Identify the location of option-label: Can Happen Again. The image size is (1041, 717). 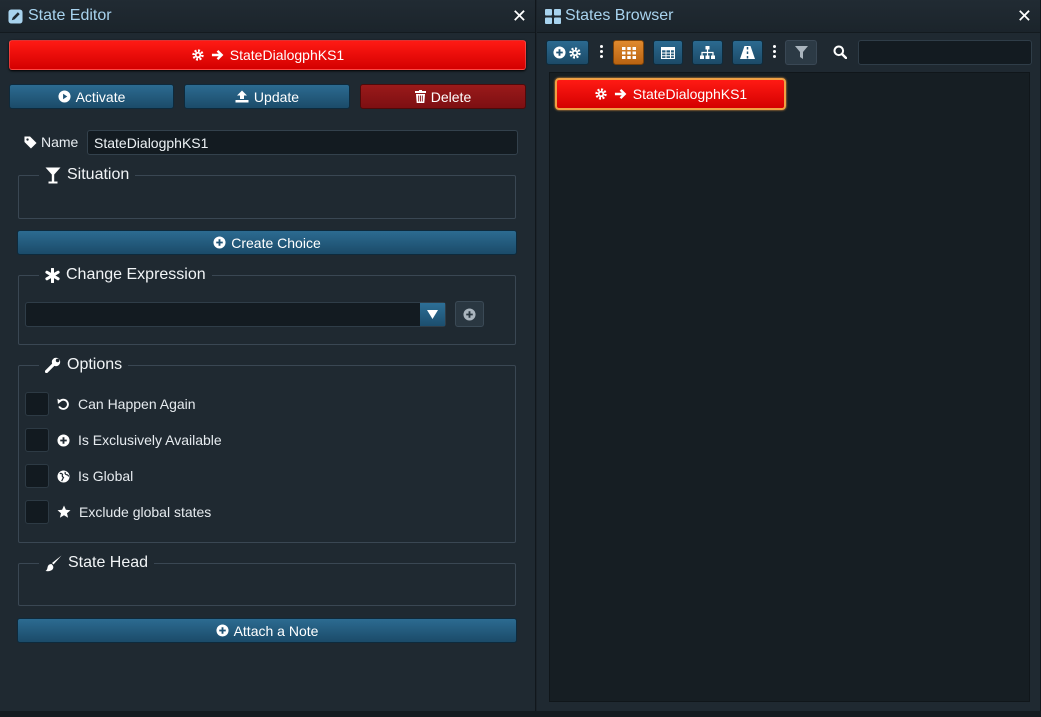
(137, 404).